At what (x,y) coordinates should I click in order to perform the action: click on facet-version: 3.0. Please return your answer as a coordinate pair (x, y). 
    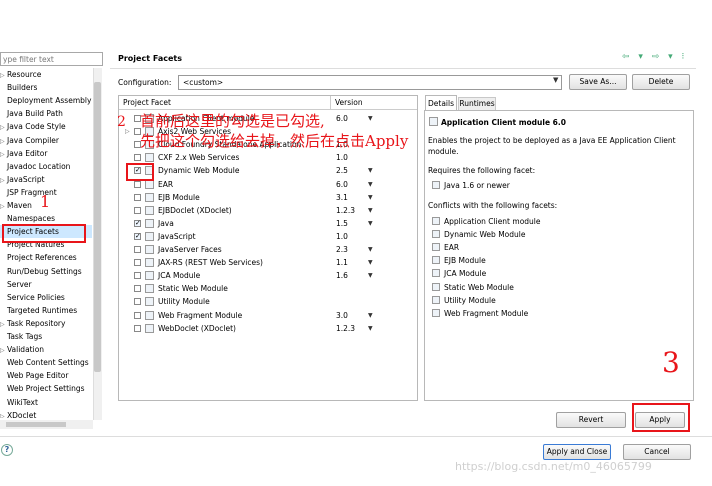
    Looking at the image, I should click on (342, 315).